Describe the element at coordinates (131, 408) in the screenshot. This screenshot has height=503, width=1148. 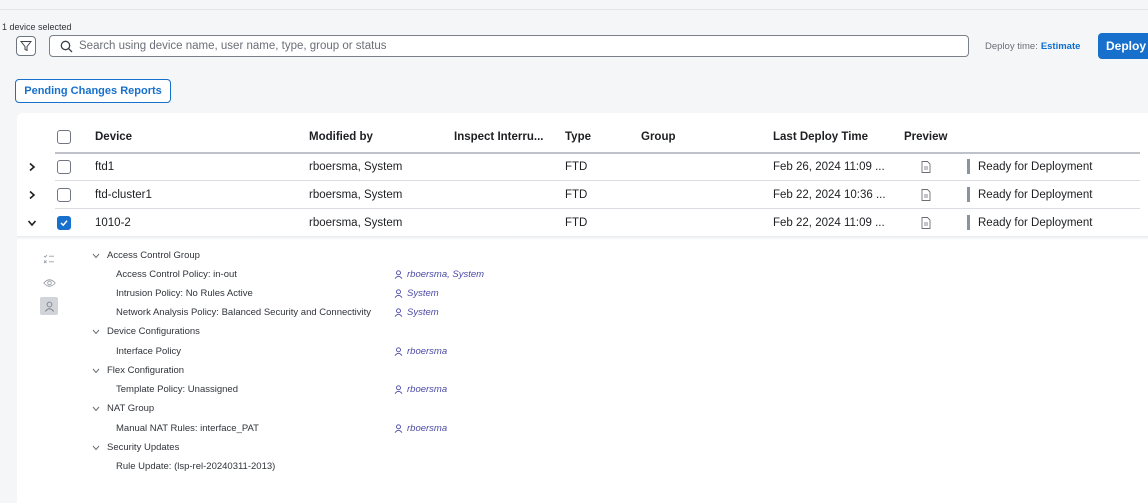
I see `group-label: NAT Group` at that location.